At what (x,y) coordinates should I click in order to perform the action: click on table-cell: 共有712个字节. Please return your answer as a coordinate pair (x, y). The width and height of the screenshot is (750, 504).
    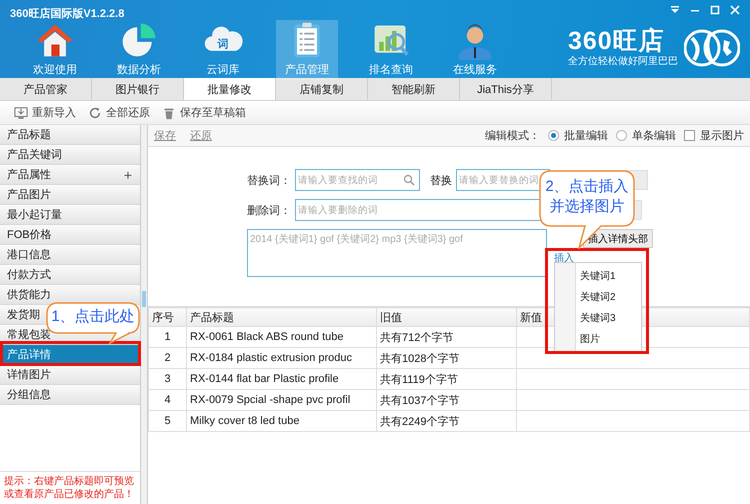
    Looking at the image, I should click on (446, 337).